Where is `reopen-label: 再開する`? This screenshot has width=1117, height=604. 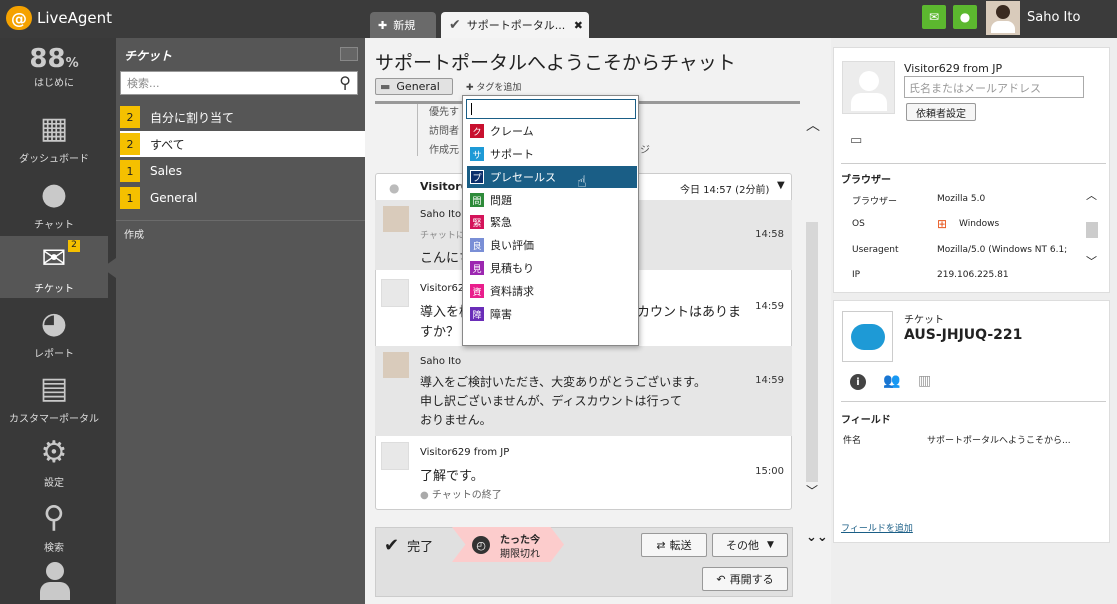
reopen-label: 再開する is located at coordinates (751, 579).